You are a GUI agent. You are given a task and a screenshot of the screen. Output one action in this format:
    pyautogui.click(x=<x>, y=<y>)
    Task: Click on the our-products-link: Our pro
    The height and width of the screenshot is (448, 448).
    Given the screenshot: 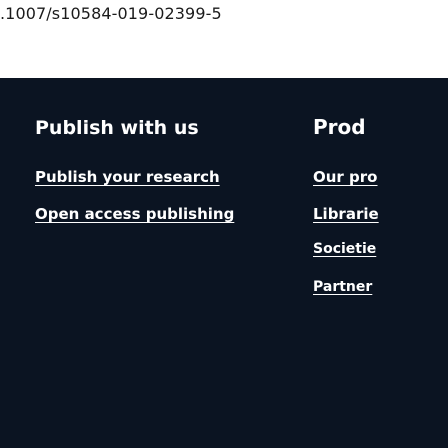 What is the action you would take?
    pyautogui.click(x=345, y=177)
    